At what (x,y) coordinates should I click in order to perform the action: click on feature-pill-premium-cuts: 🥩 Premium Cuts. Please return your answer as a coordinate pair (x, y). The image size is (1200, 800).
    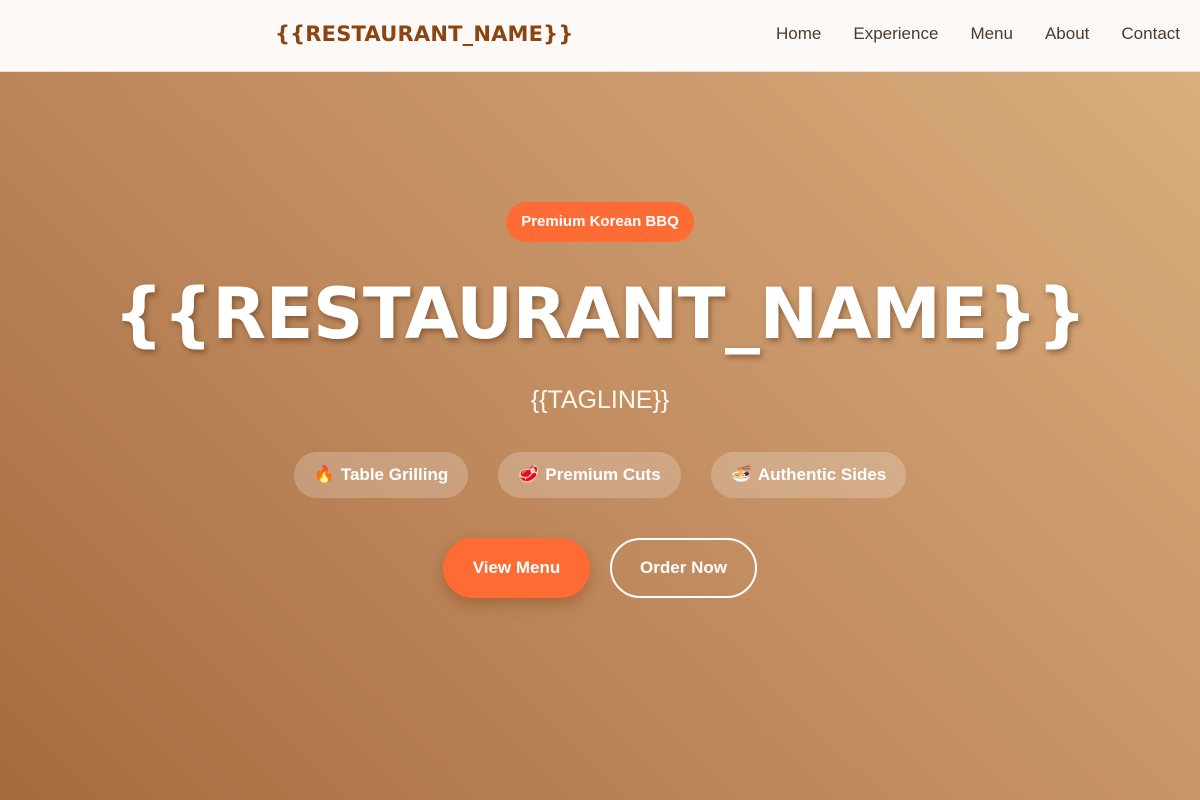
    Looking at the image, I should click on (589, 475).